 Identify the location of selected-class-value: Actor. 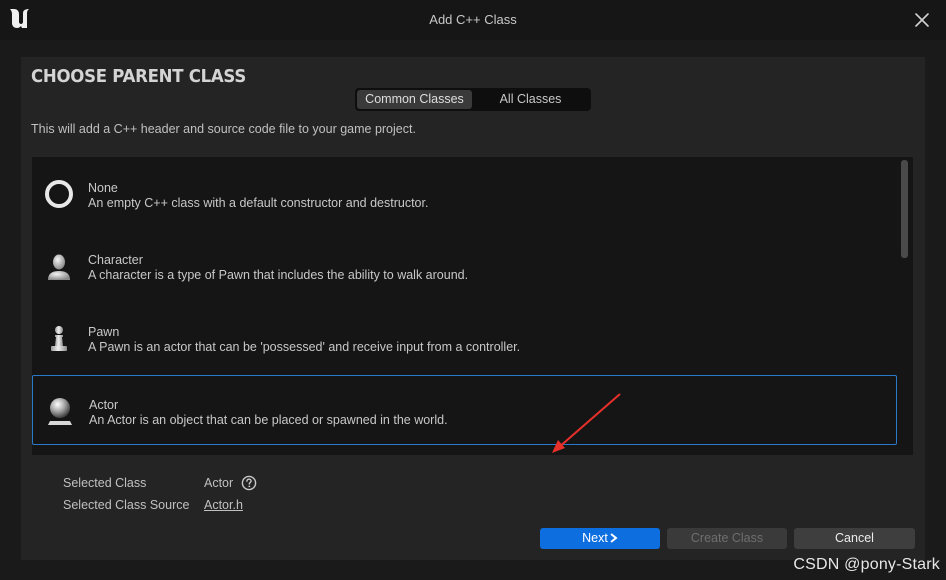
(219, 483).